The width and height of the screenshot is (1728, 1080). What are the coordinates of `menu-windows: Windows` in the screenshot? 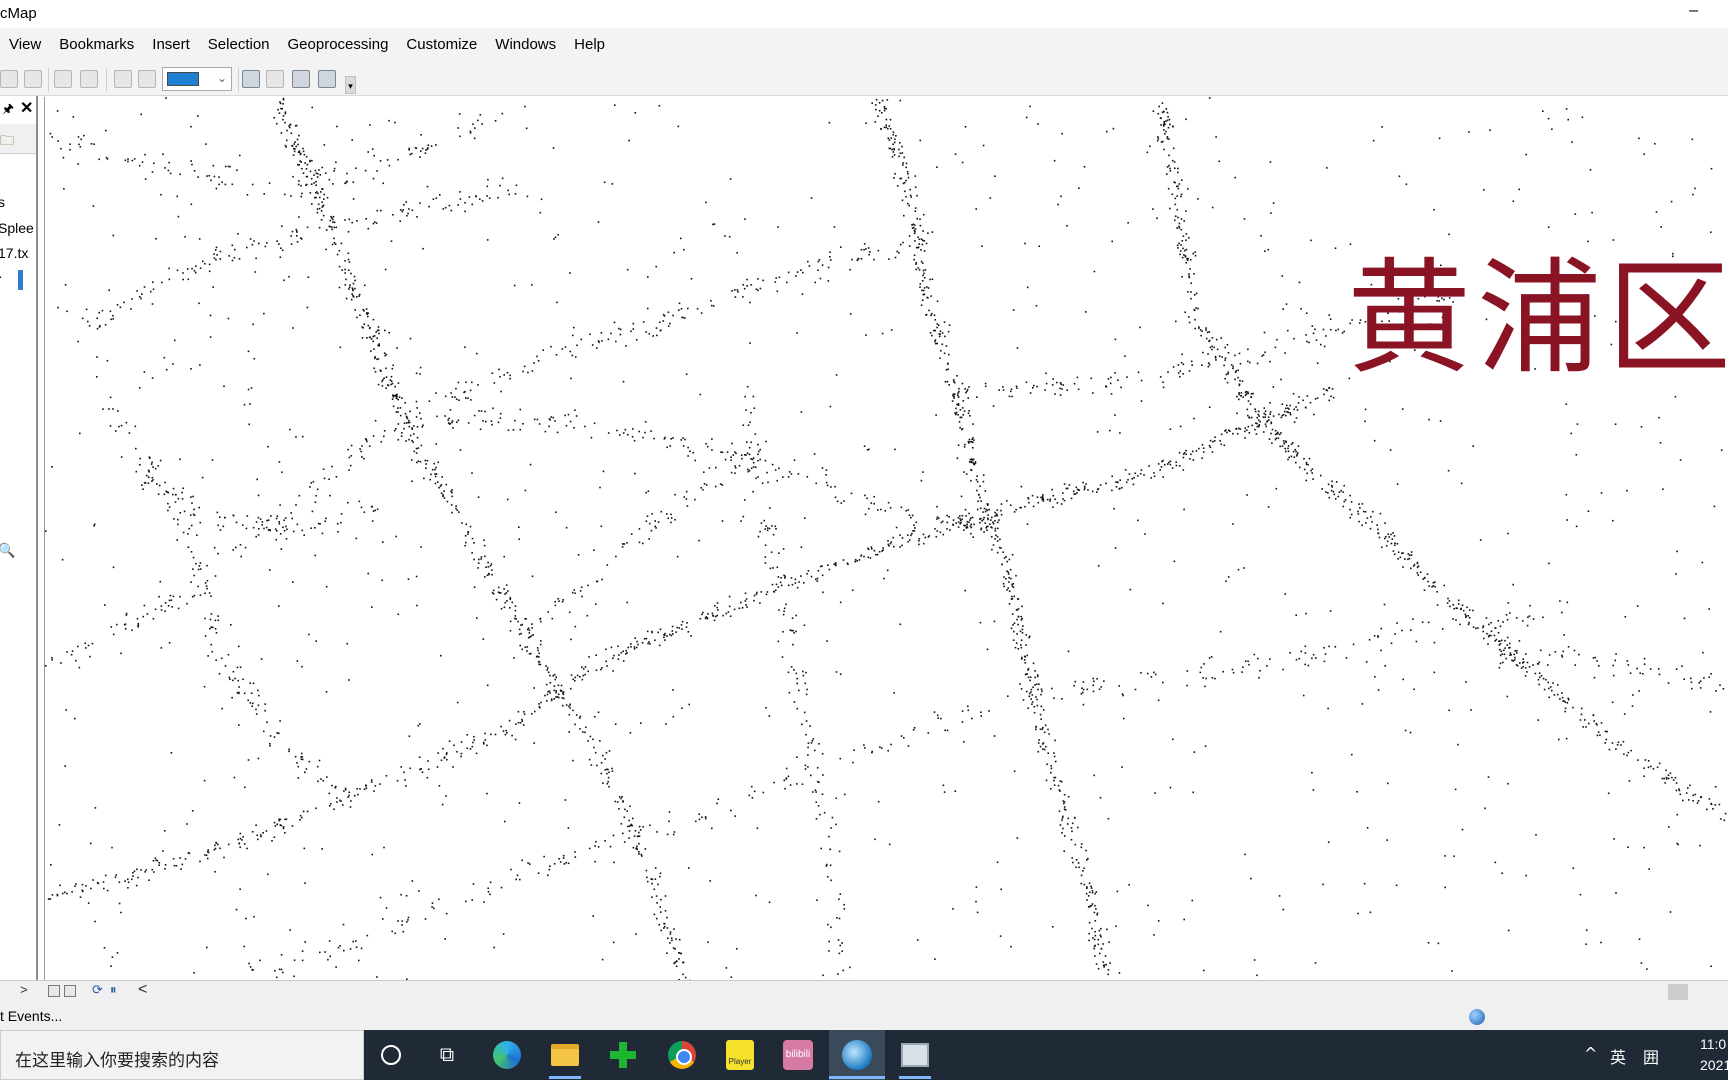 It's located at (525, 45).